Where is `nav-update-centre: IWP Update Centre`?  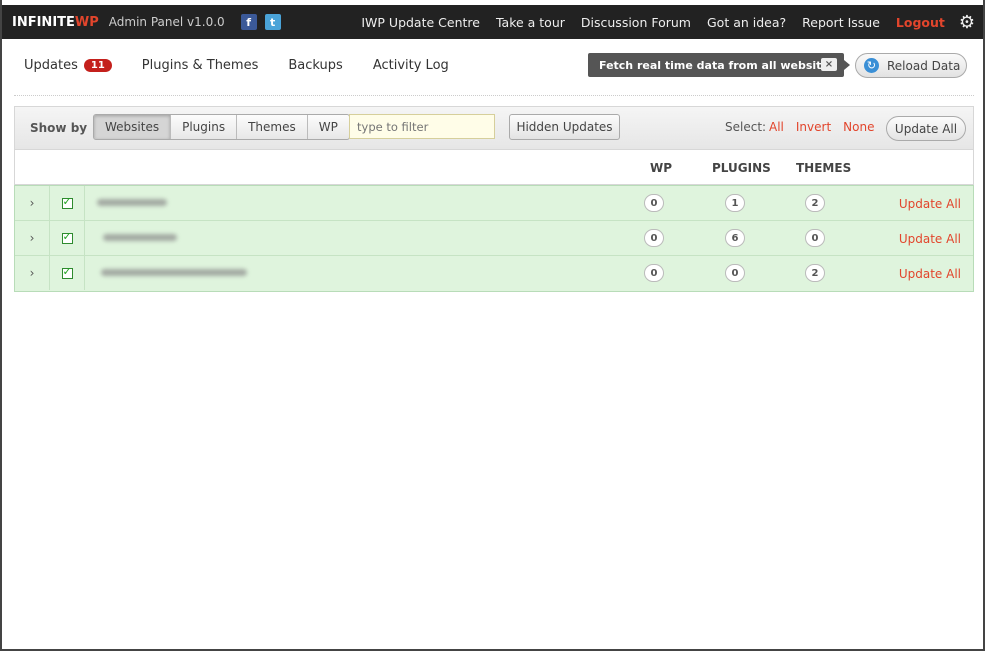 nav-update-centre: IWP Update Centre is located at coordinates (420, 22).